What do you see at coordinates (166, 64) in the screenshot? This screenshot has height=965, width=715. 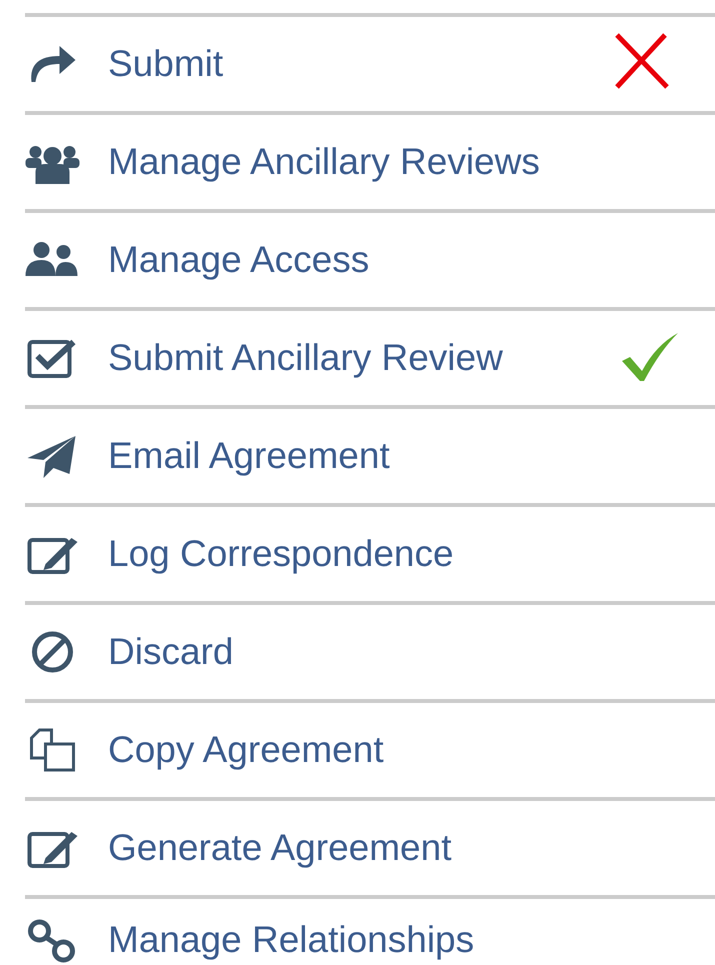 I see `menu-item: Submit` at bounding box center [166, 64].